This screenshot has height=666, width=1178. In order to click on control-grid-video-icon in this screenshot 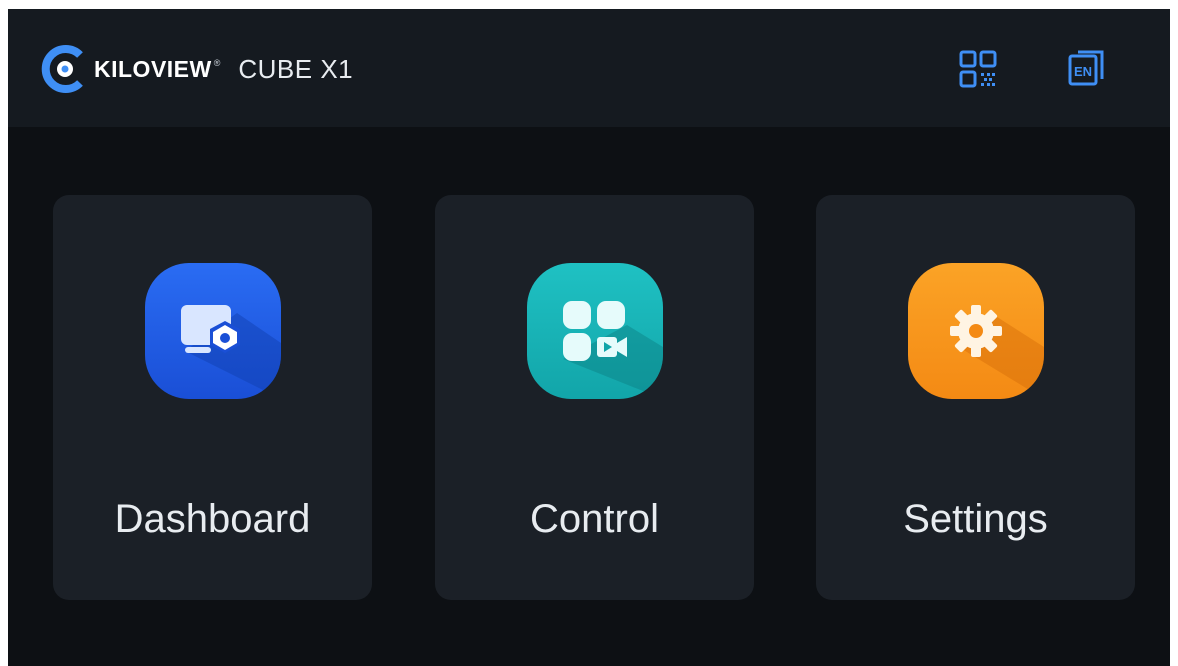, I will do `click(595, 331)`.